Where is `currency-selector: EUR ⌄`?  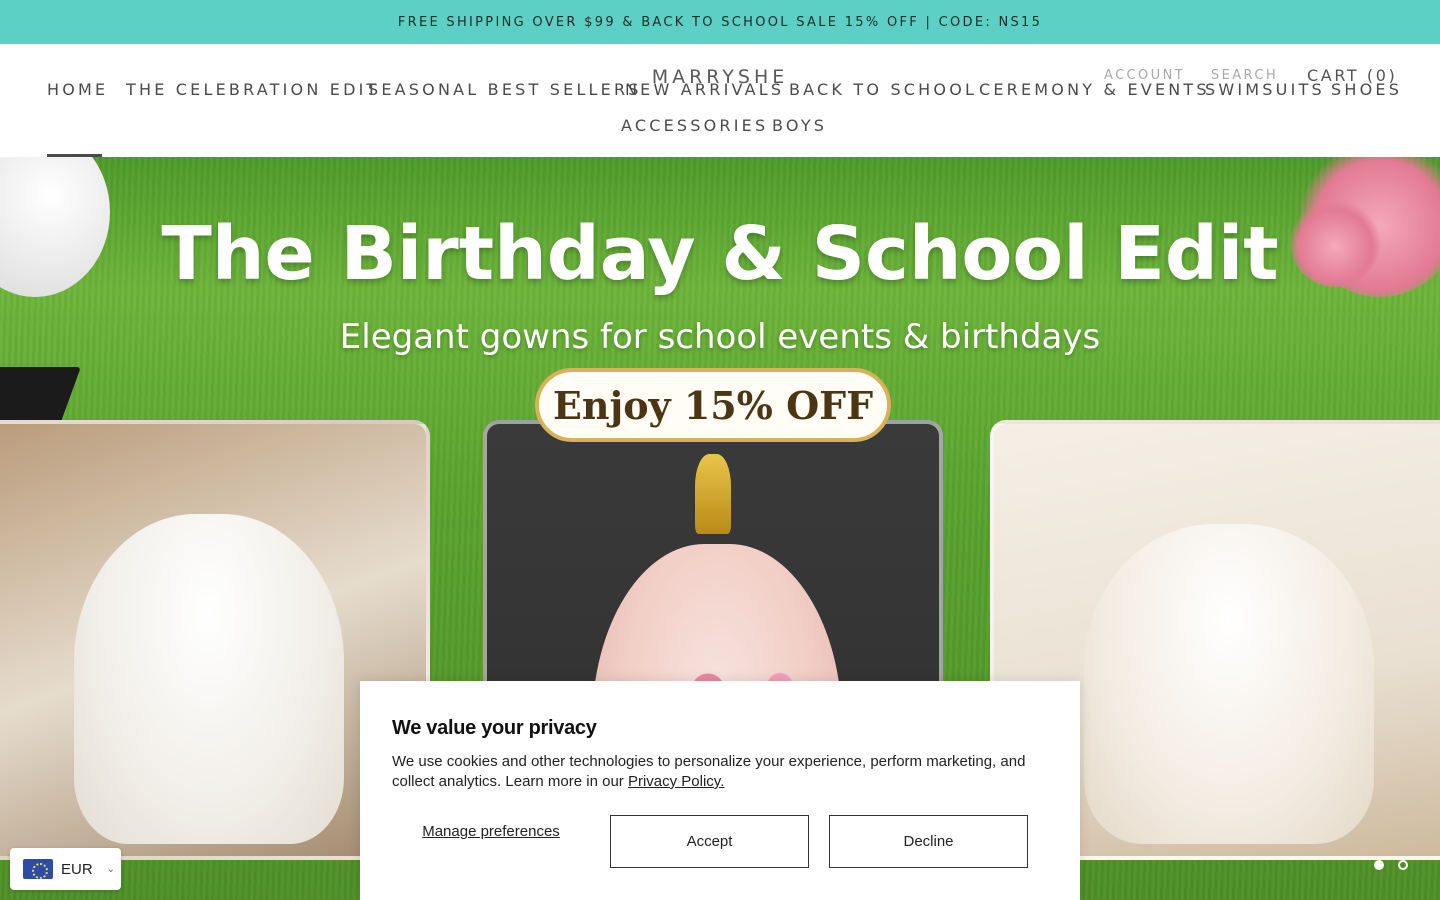
currency-selector: EUR ⌄ is located at coordinates (65, 869).